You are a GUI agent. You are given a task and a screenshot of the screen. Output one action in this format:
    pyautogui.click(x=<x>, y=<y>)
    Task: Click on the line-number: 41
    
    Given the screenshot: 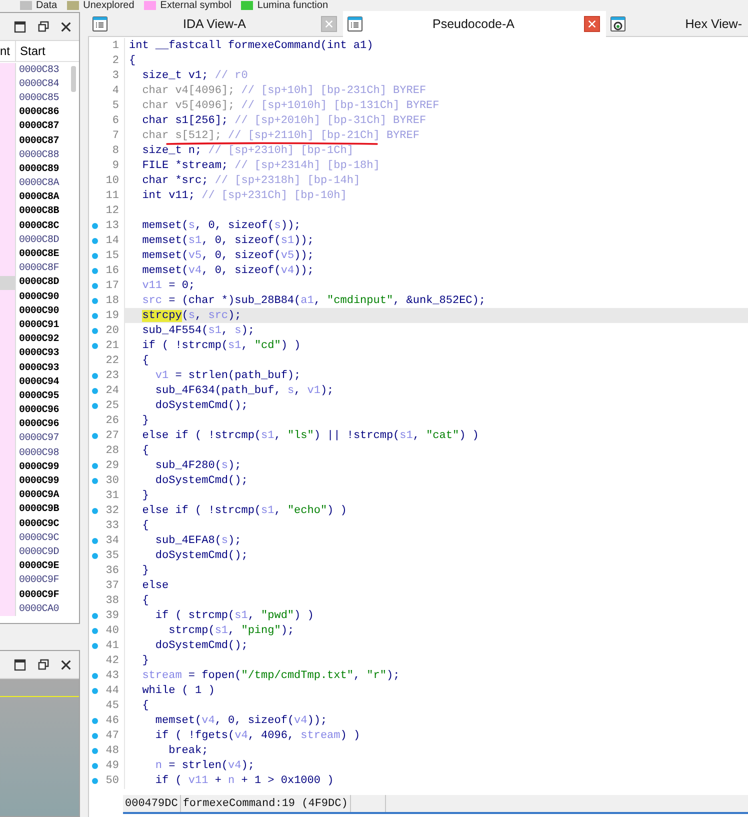 What is the action you would take?
    pyautogui.click(x=113, y=646)
    